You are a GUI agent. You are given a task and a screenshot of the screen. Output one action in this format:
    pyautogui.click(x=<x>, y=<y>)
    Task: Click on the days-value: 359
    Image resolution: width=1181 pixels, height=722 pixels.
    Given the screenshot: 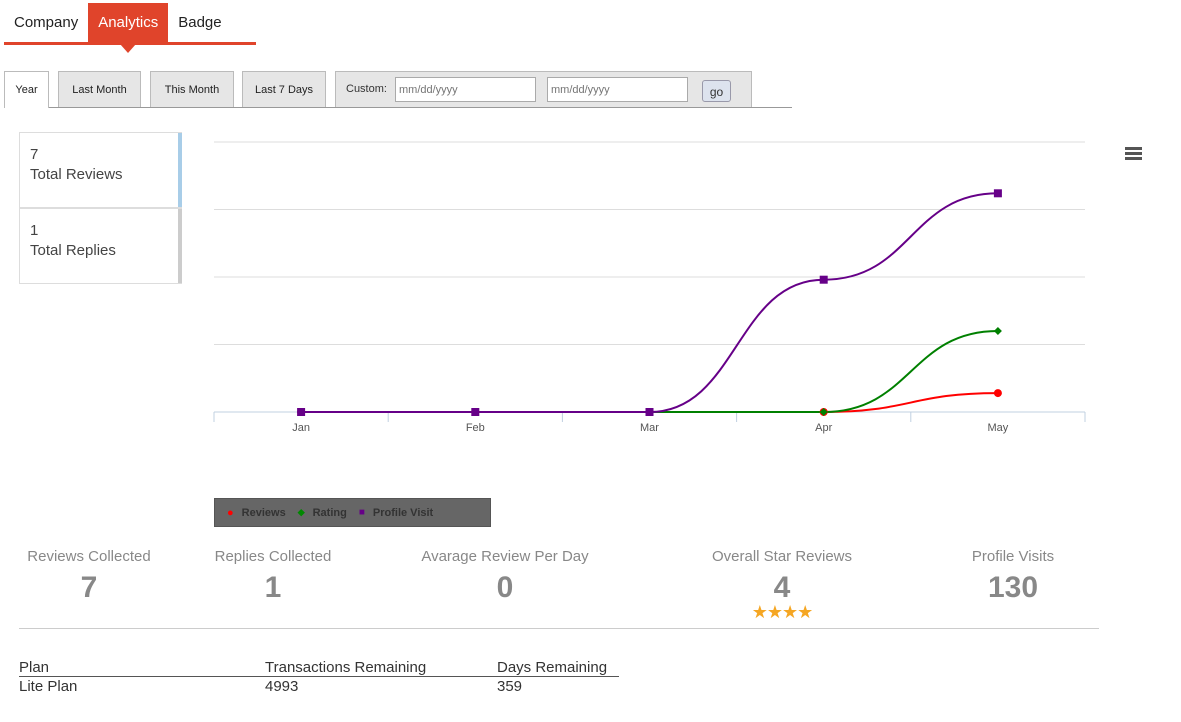 What is the action you would take?
    pyautogui.click(x=510, y=686)
    